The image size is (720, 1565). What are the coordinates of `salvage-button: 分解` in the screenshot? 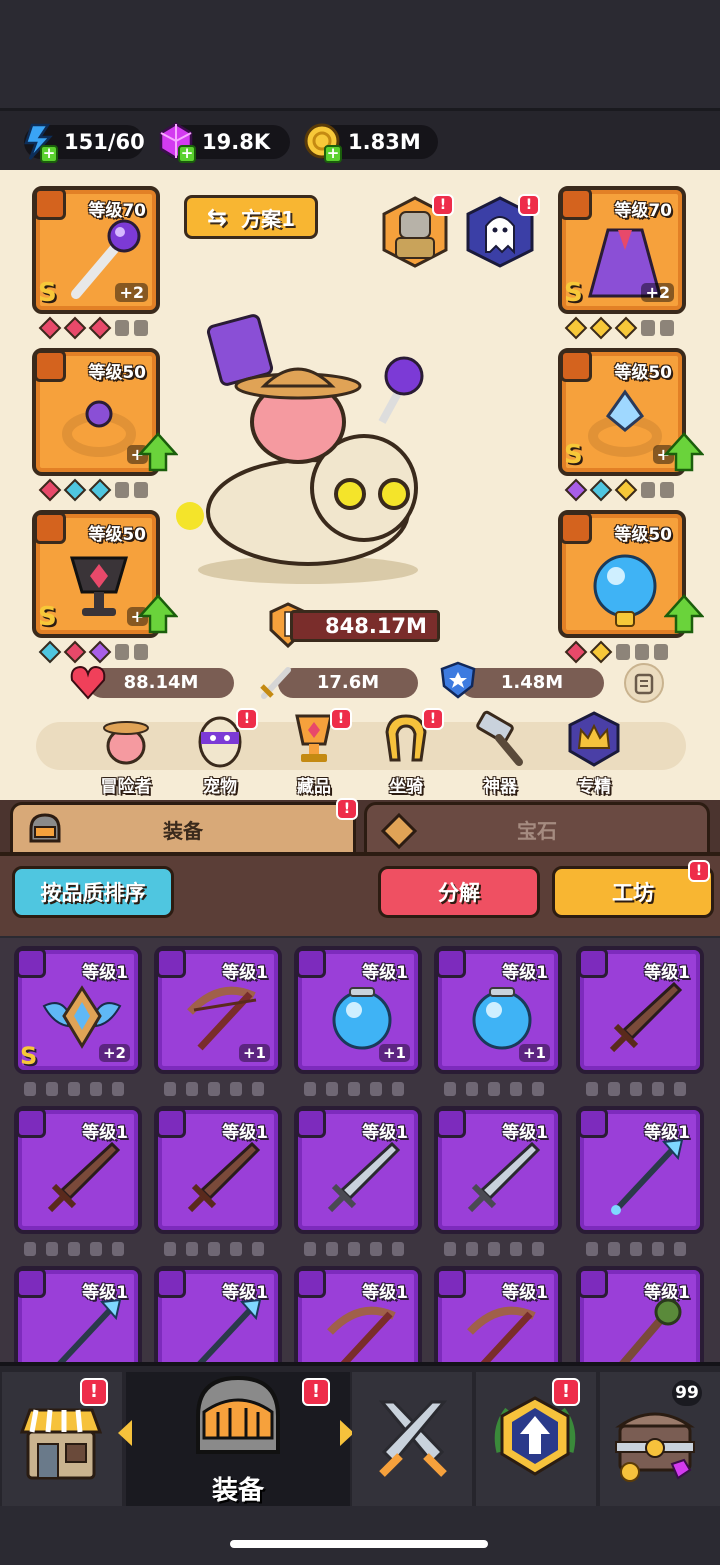 It's located at (459, 892).